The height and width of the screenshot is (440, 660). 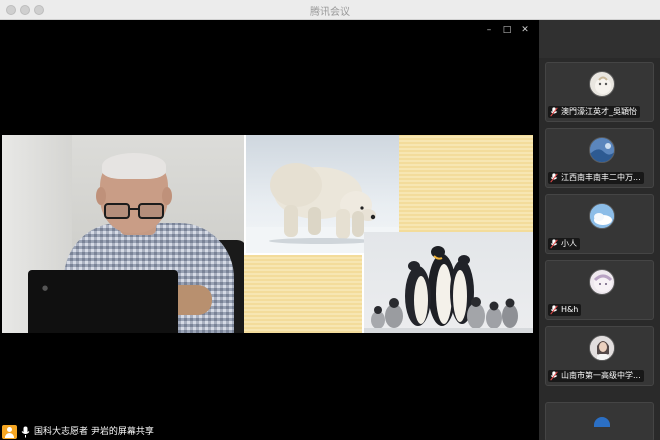 I want to click on polar-bear-icon, so click(x=322, y=203).